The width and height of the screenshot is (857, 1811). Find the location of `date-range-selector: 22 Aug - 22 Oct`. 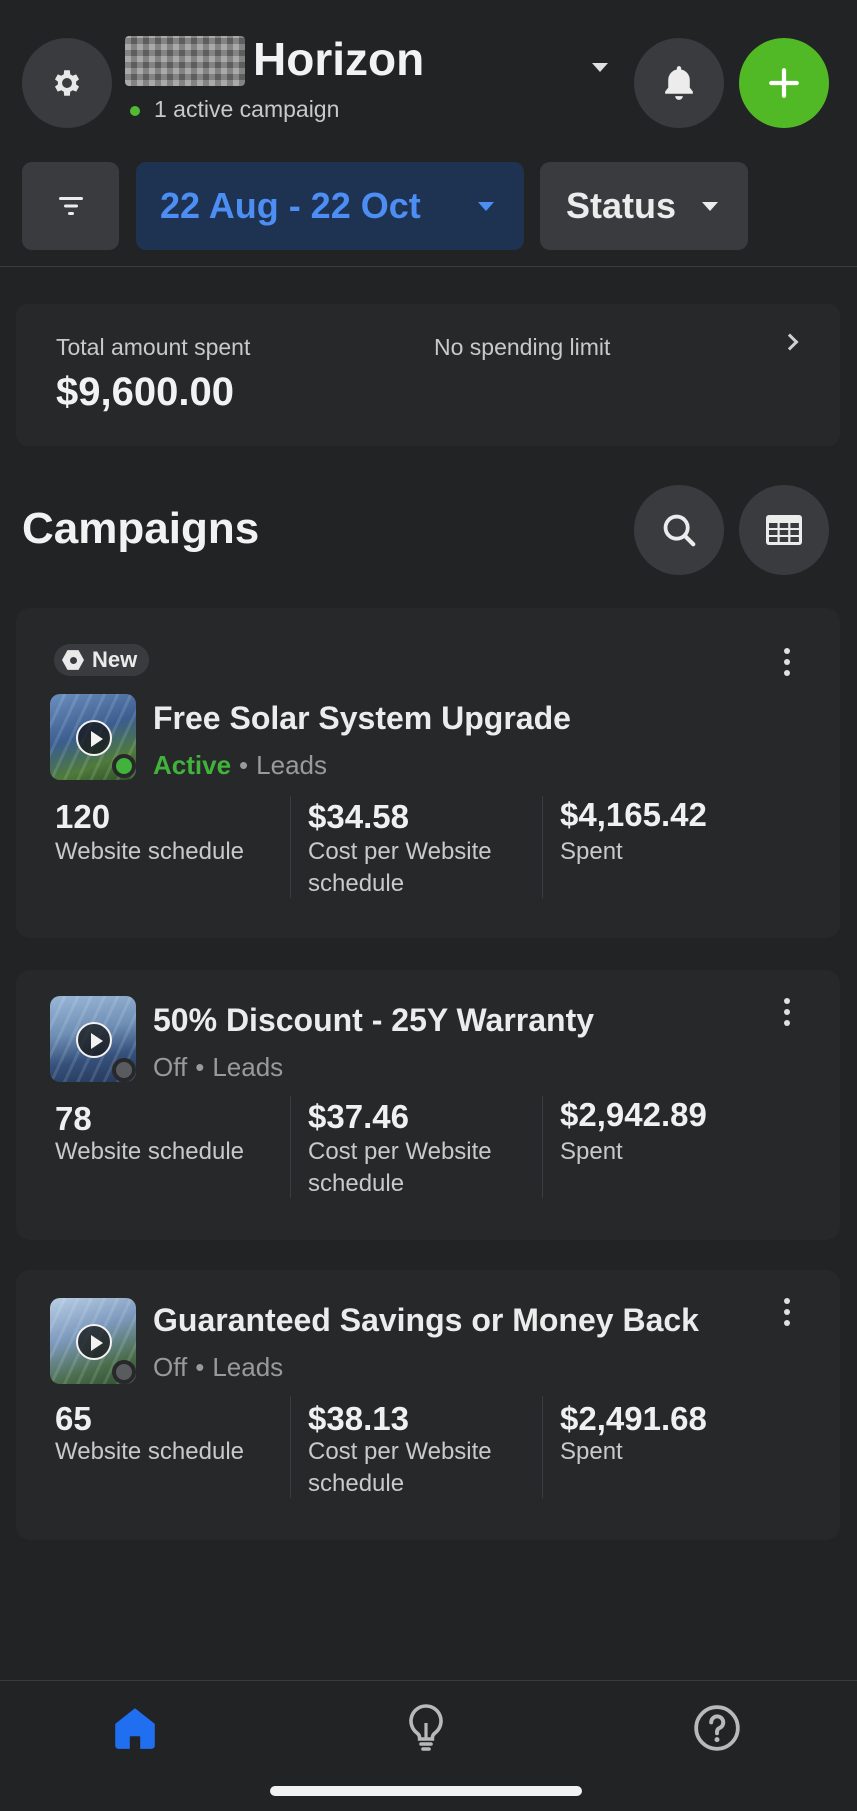

date-range-selector: 22 Aug - 22 Oct is located at coordinates (330, 206).